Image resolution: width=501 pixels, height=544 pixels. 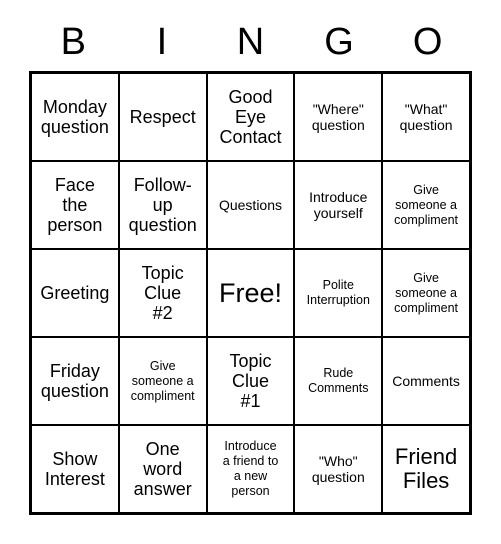 I want to click on bingo-cell-label: "Where" question, so click(x=338, y=116).